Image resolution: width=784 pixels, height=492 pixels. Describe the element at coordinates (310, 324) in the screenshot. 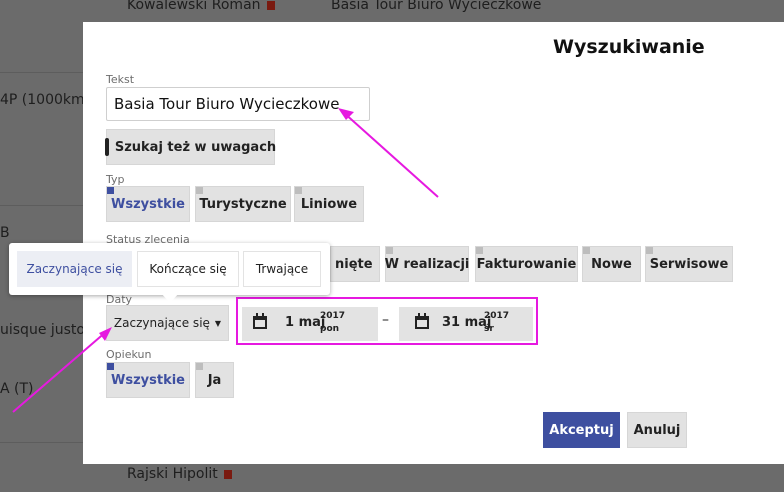

I see `date-from-picker: 1 maj 2017 pon` at that location.